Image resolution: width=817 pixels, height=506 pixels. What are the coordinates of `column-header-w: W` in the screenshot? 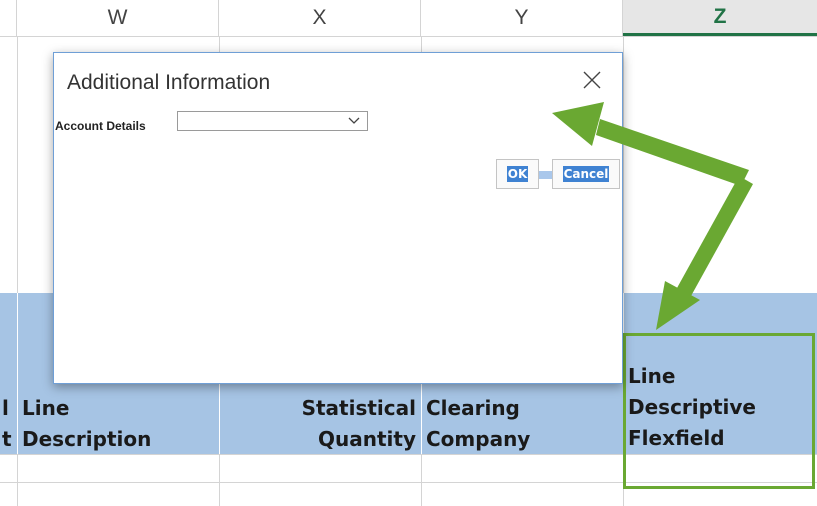 It's located at (118, 18).